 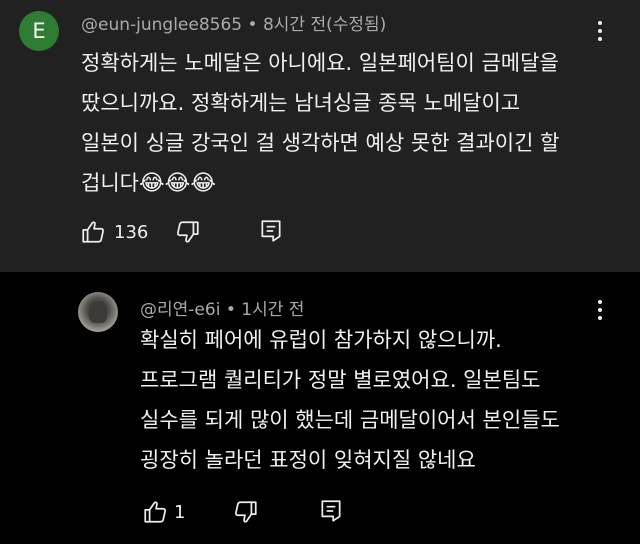 I want to click on comment-line: 프로그램 퀄리티가 정말 별로였어요. 일본팀도, so click(x=340, y=380).